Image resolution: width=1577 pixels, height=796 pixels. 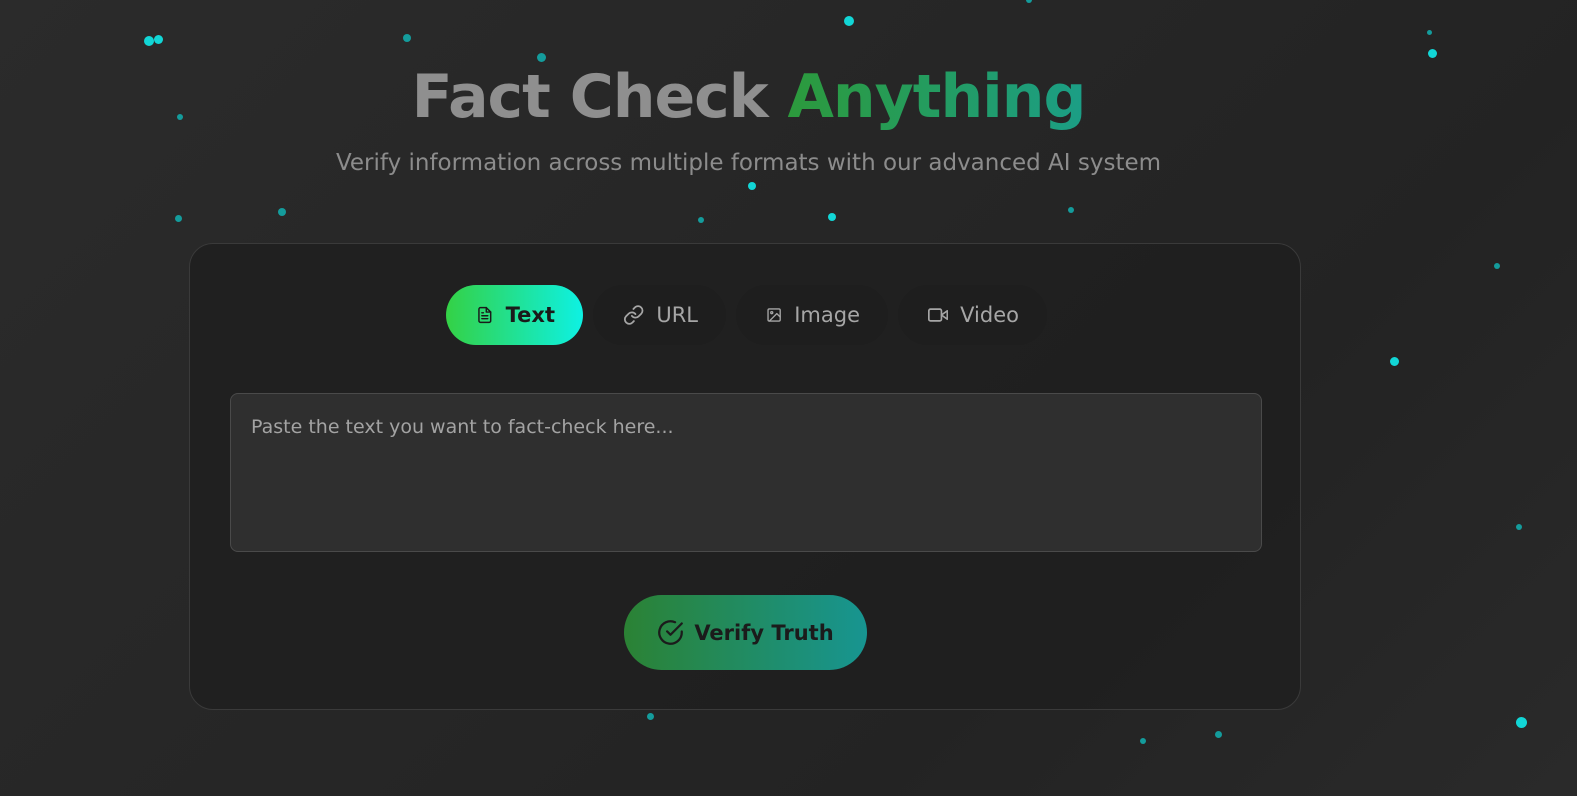 What do you see at coordinates (633, 315) in the screenshot?
I see `link-icon` at bounding box center [633, 315].